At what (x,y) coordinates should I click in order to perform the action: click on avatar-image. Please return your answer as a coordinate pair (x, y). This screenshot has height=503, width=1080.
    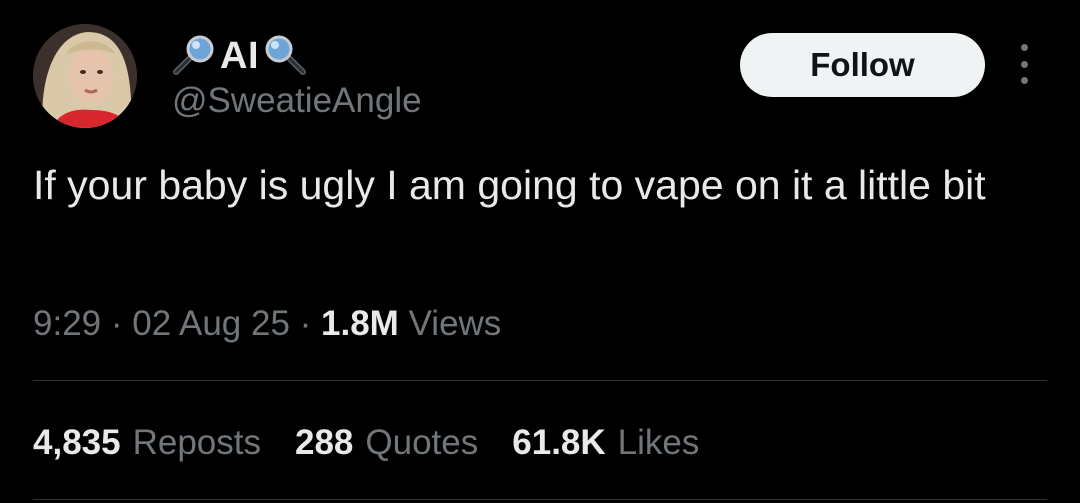
    Looking at the image, I should click on (85, 76).